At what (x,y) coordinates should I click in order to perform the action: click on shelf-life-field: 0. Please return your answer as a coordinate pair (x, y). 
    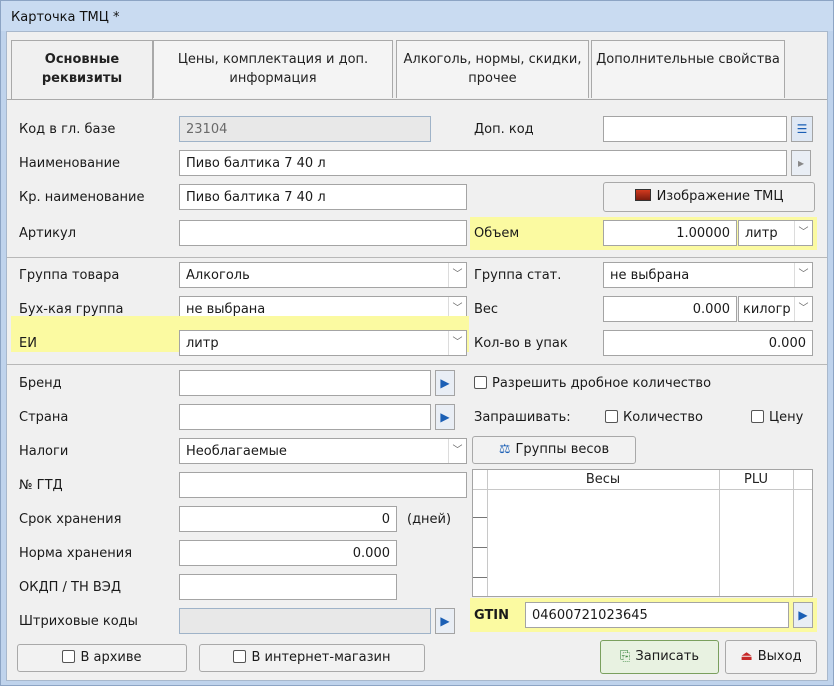
    Looking at the image, I should click on (288, 519).